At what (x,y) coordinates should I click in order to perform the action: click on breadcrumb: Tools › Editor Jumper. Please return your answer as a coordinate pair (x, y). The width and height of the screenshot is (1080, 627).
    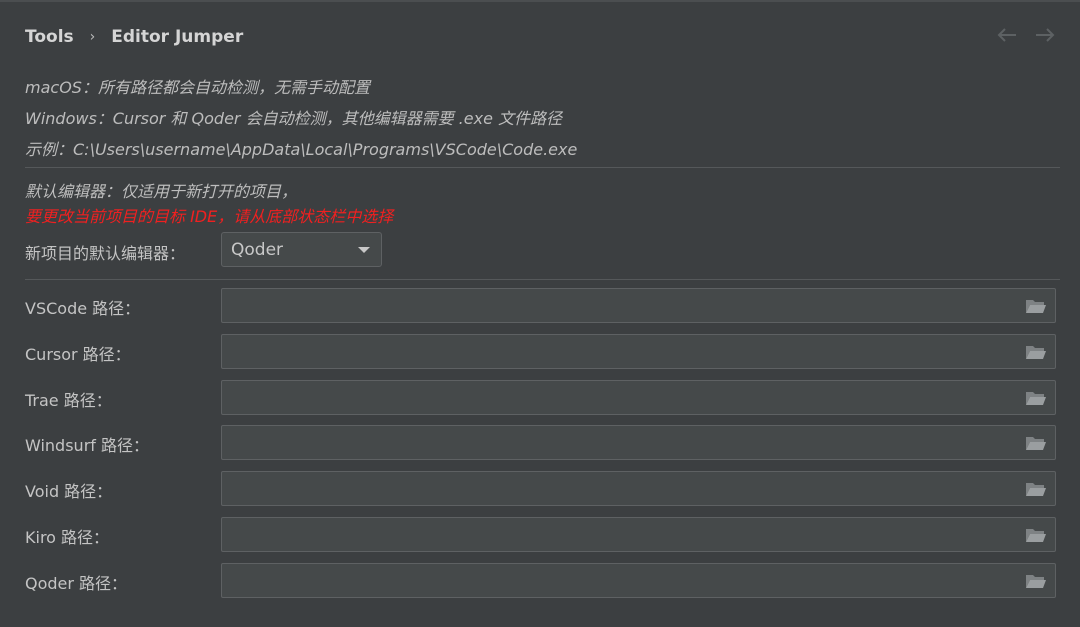
    Looking at the image, I should click on (134, 37).